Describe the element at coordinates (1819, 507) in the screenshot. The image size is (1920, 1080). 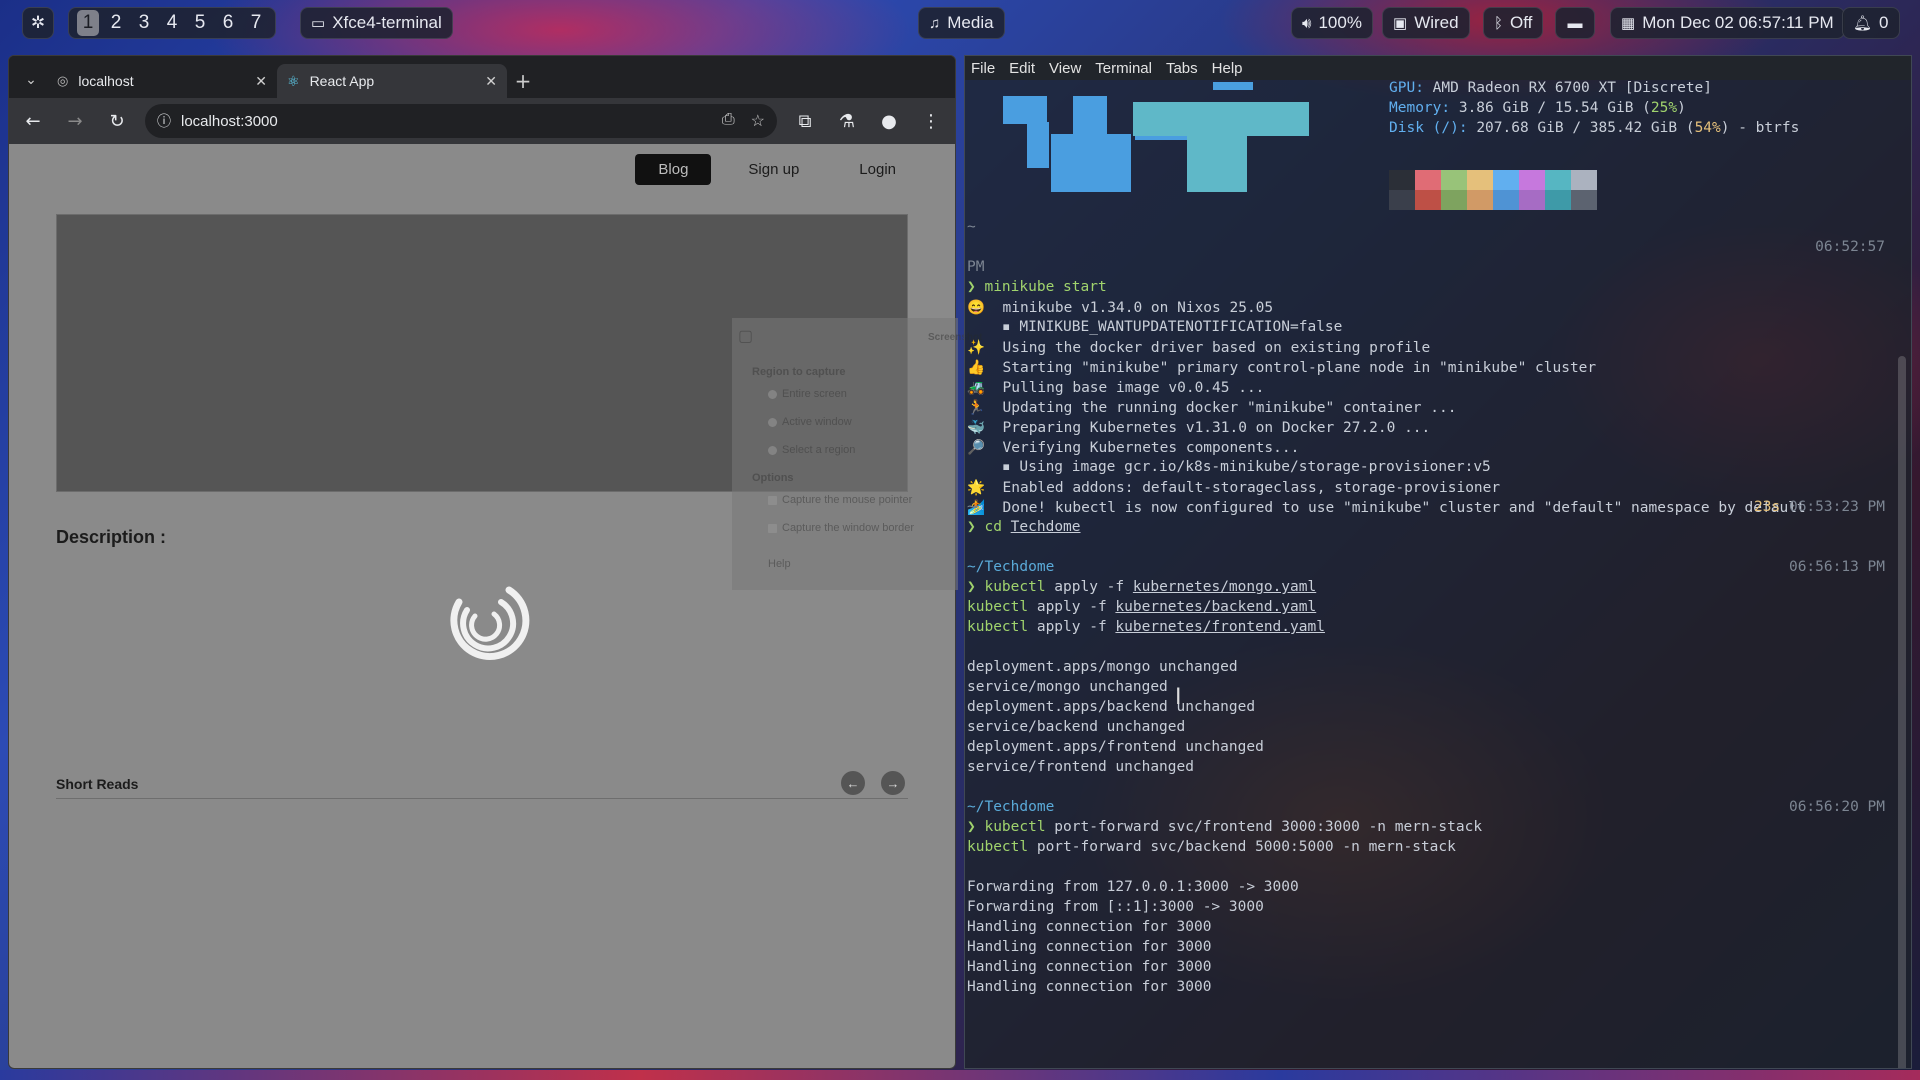
I see `prompt-time: 23s 06:53:23 PM` at that location.